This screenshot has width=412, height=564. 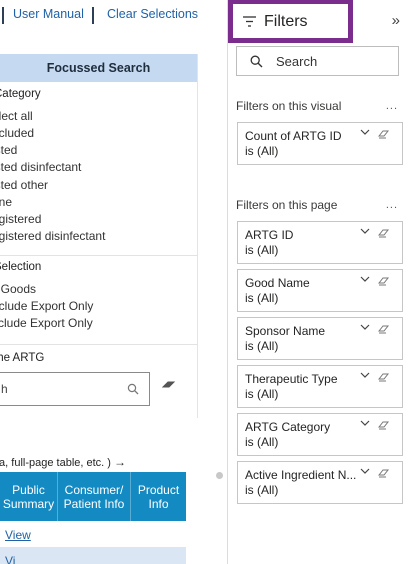 What do you see at coordinates (8, 150) in the screenshot?
I see `category-option: isted` at bounding box center [8, 150].